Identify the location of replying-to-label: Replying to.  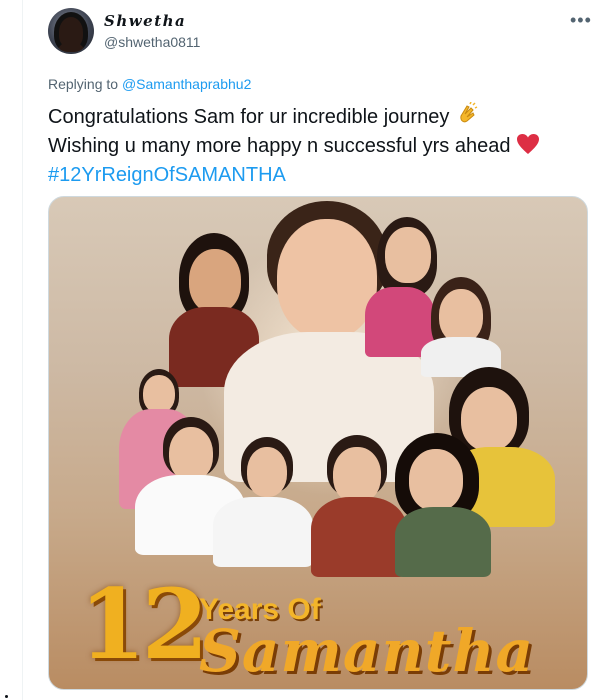
(83, 84).